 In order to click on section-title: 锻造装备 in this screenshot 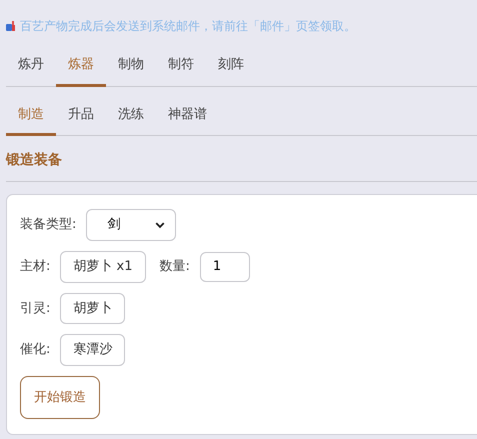, I will do `click(241, 159)`.